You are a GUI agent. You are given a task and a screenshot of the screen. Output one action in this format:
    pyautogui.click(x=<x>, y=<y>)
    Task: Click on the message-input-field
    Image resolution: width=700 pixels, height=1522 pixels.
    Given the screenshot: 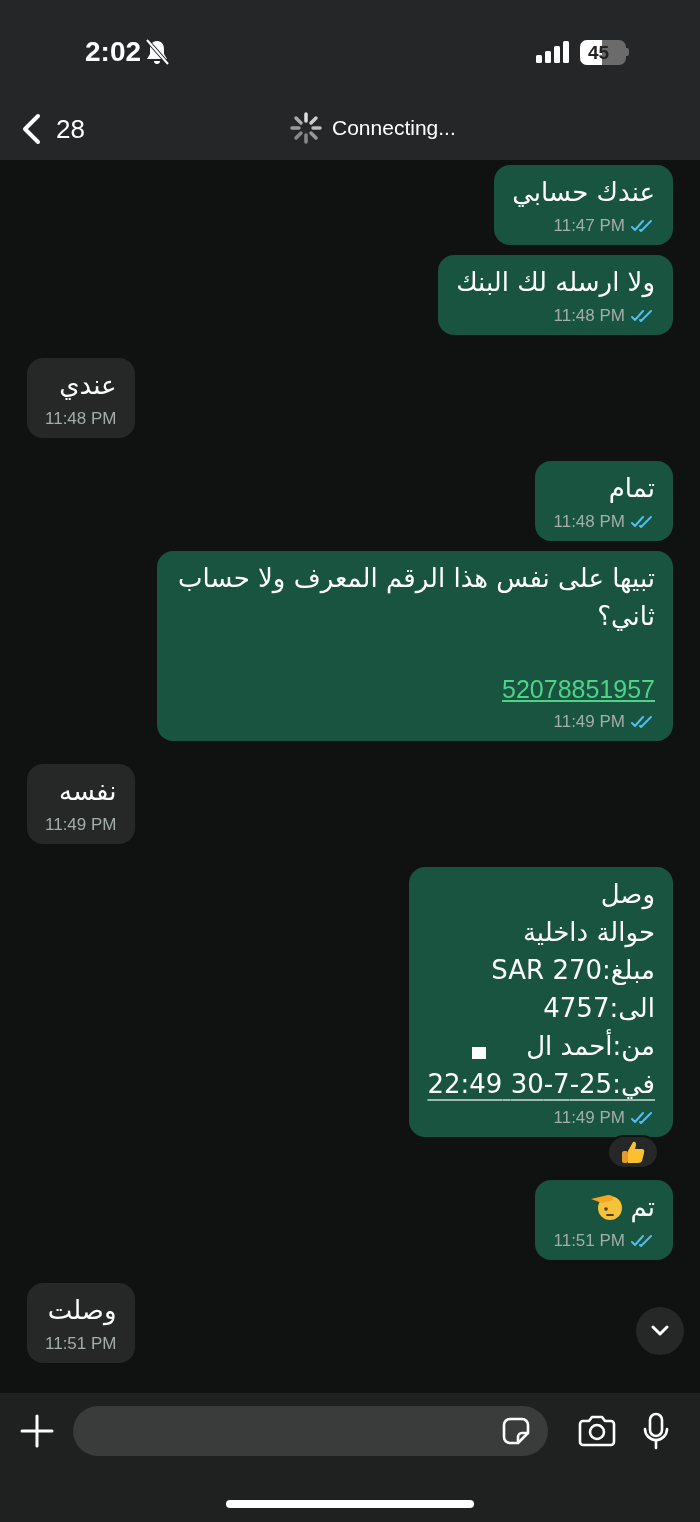 What is the action you would take?
    pyautogui.click(x=310, y=1431)
    